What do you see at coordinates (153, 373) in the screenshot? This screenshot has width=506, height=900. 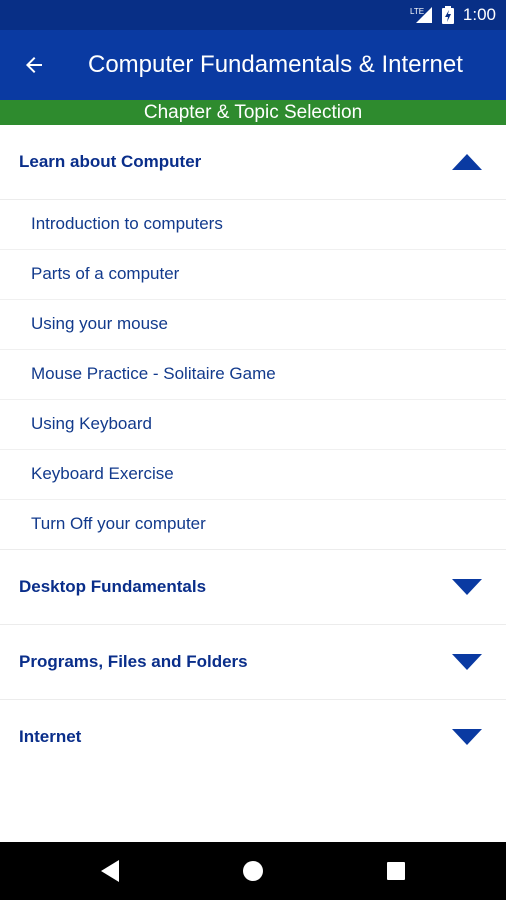 I see `topic-label: Mouse Practice - Solitaire Game` at bounding box center [153, 373].